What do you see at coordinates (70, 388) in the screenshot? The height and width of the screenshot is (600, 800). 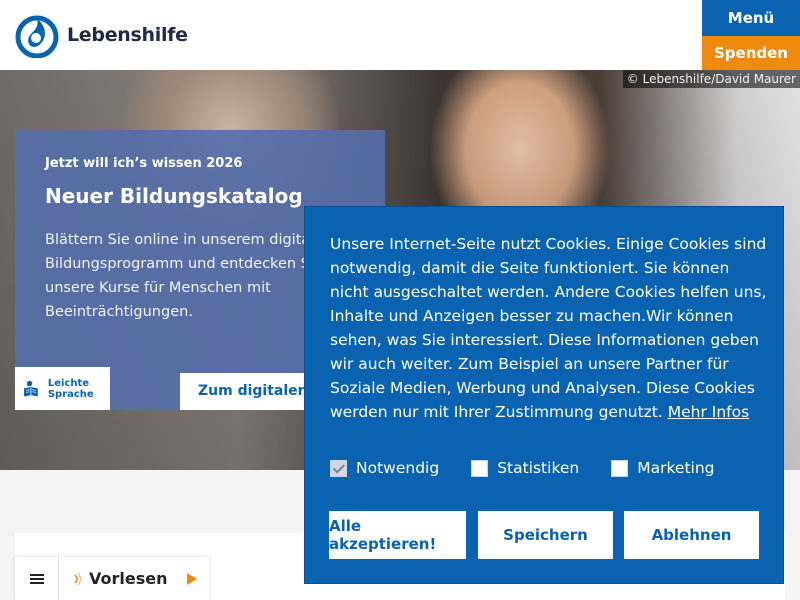 I see `easy-language-label: Leichte Sprache` at bounding box center [70, 388].